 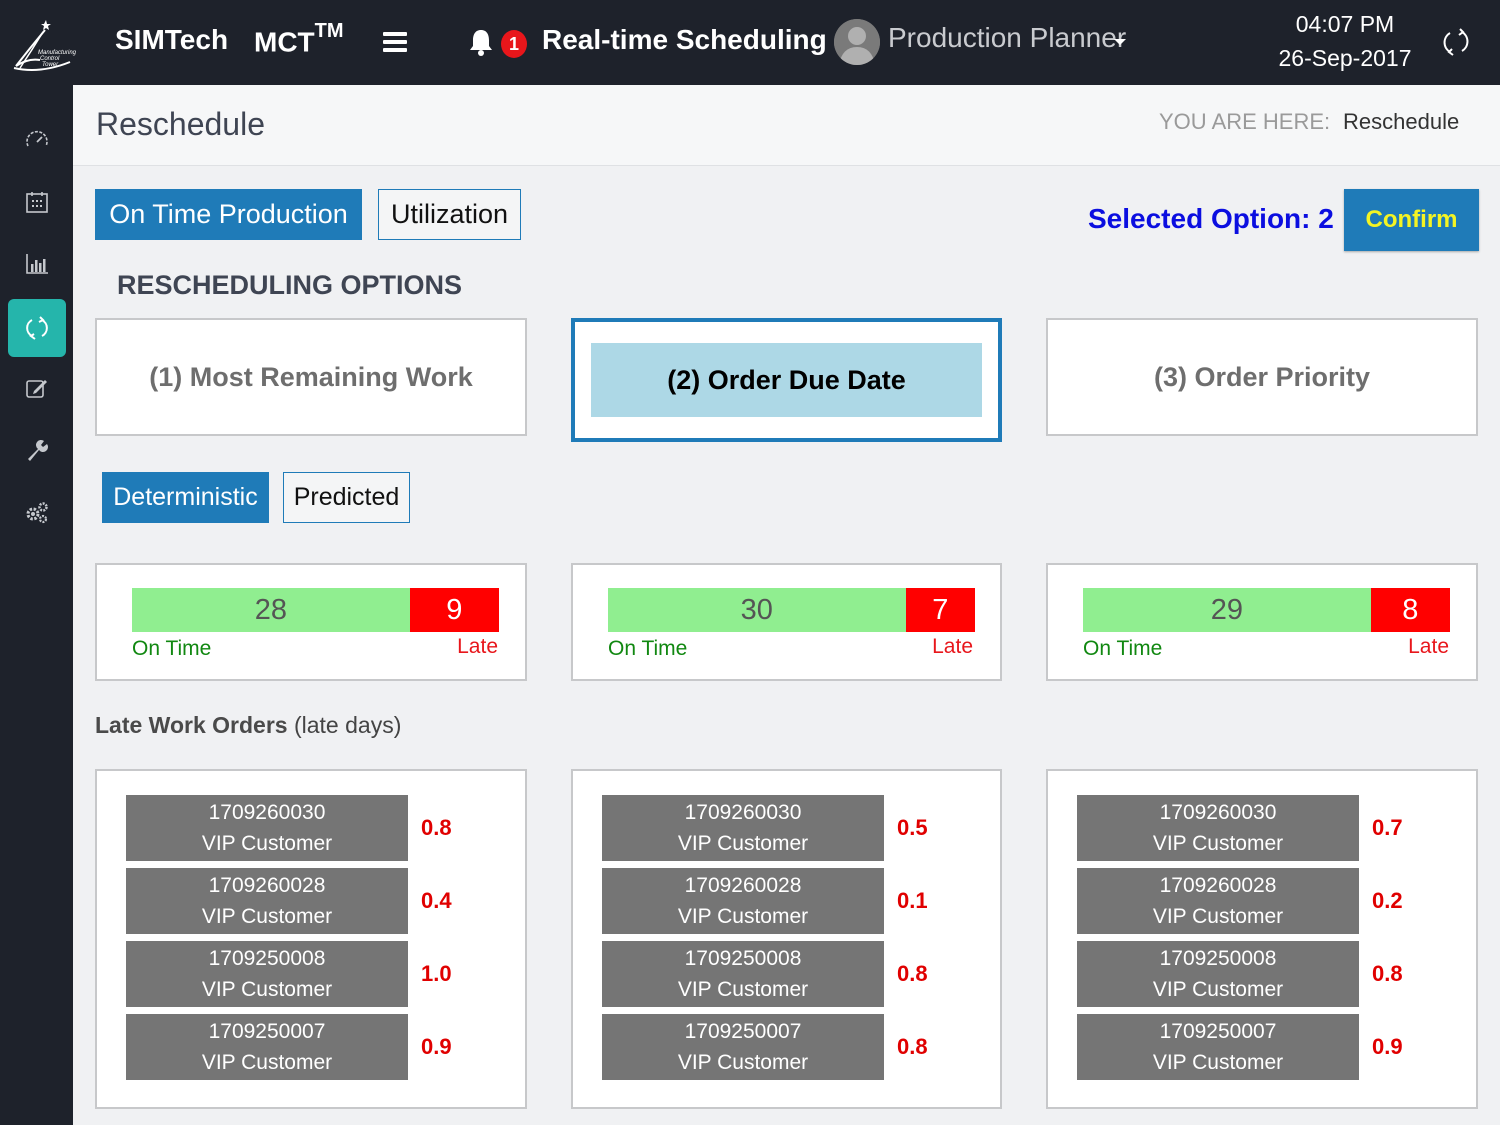 What do you see at coordinates (284, 42) in the screenshot?
I see `product-label: MCT` at bounding box center [284, 42].